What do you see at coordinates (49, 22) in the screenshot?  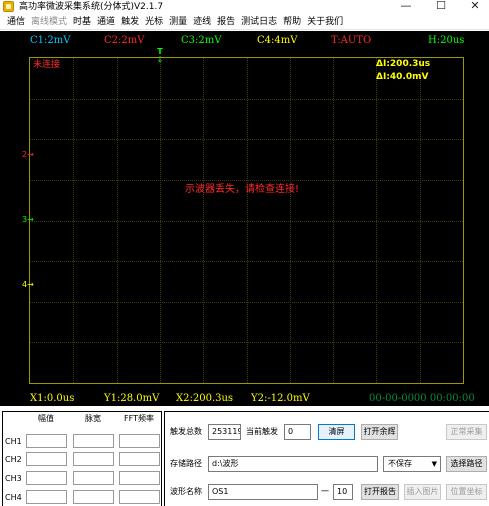 I see `menu-offline-mode: 离线模式` at bounding box center [49, 22].